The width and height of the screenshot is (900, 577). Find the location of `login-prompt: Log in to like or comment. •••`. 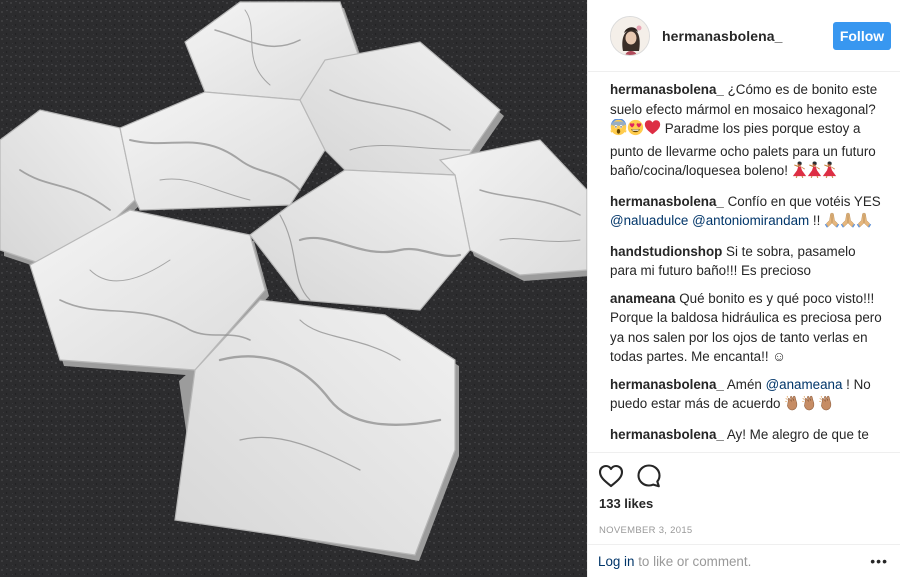

login-prompt: Log in to like or comment. ••• is located at coordinates (744, 560).